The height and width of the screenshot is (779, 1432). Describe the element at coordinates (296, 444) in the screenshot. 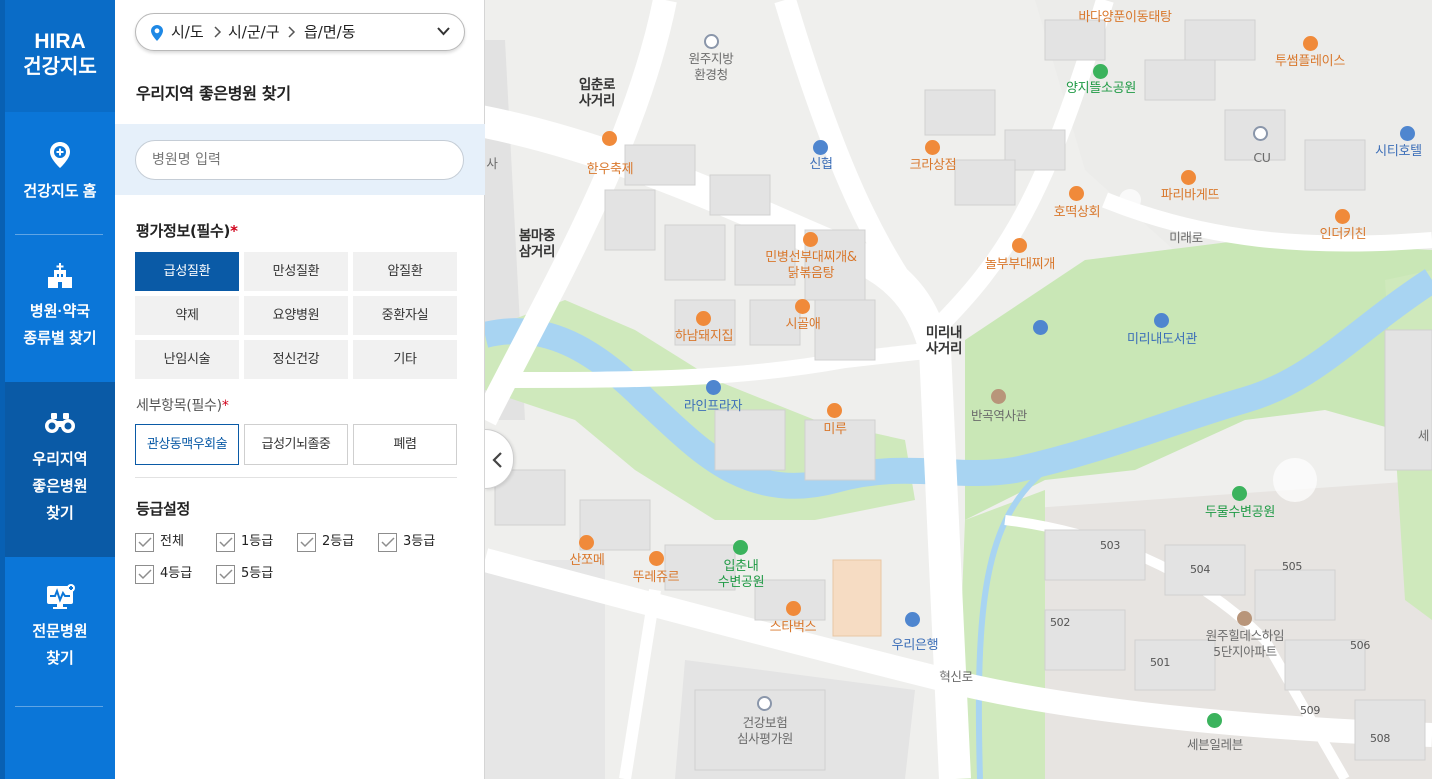

I see `detail-option-stroke: 급성기뇌졸중` at that location.